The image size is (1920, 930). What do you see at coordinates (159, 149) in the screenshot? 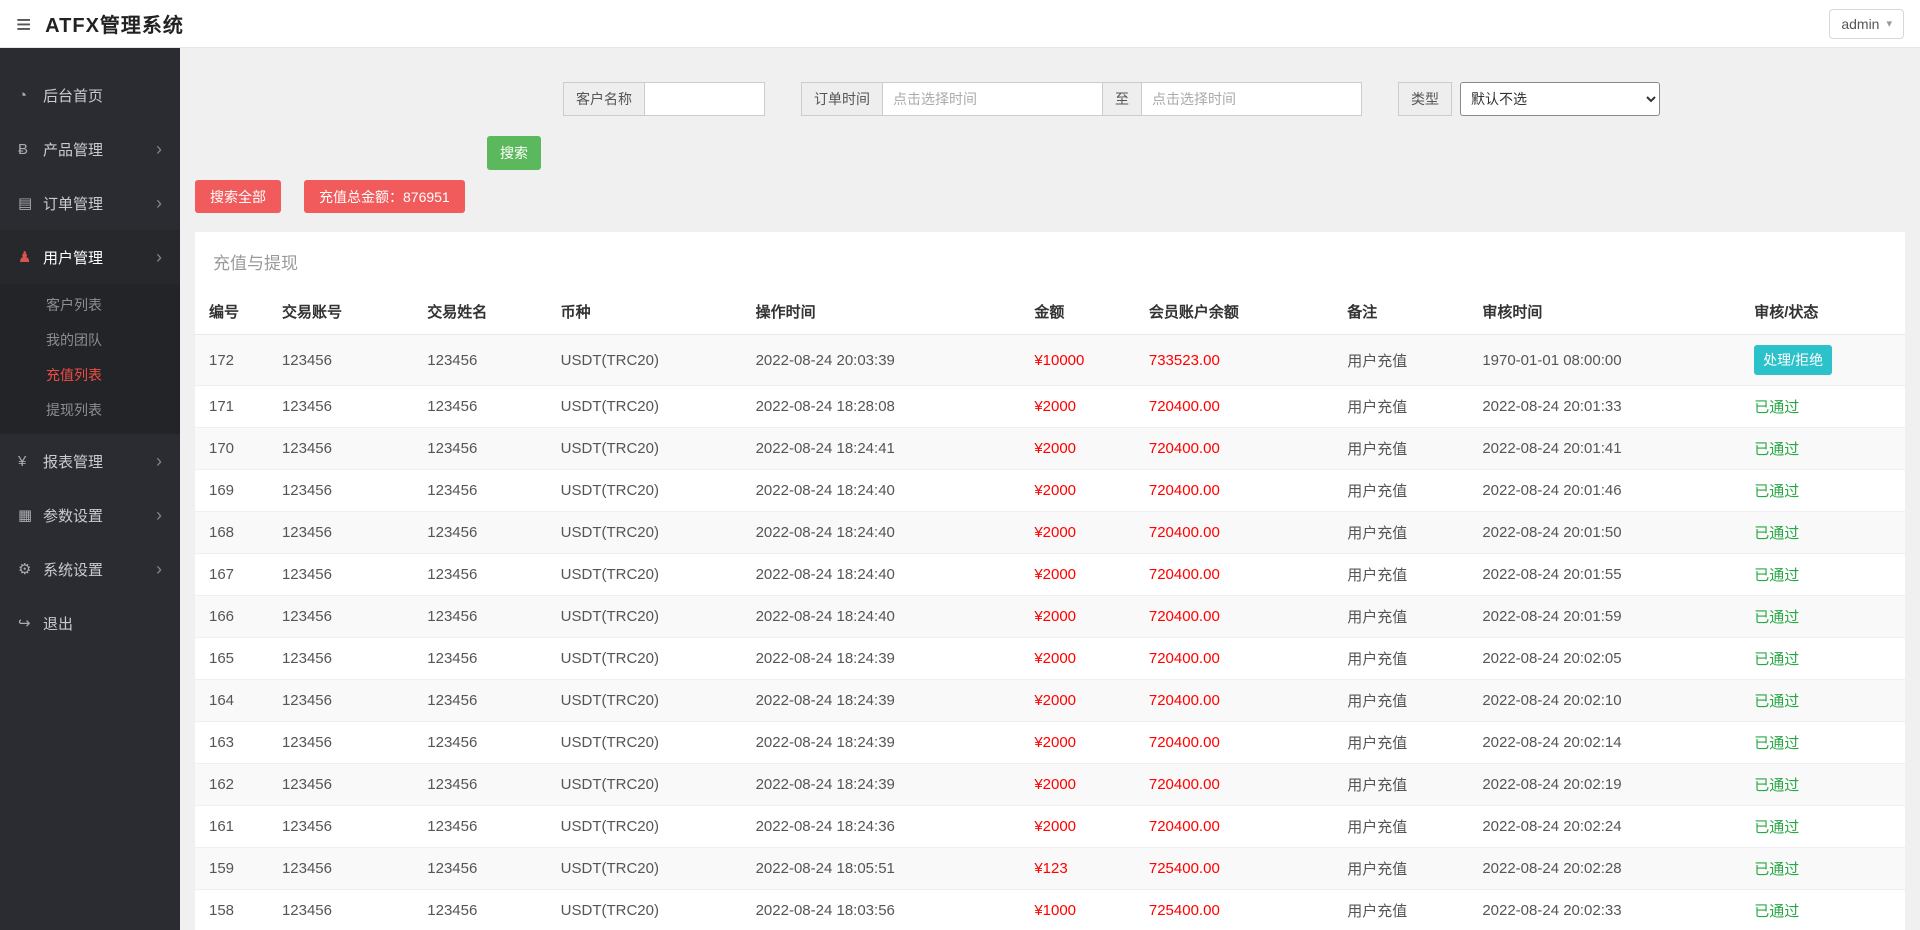
I see `chevron-right-icon: ›` at bounding box center [159, 149].